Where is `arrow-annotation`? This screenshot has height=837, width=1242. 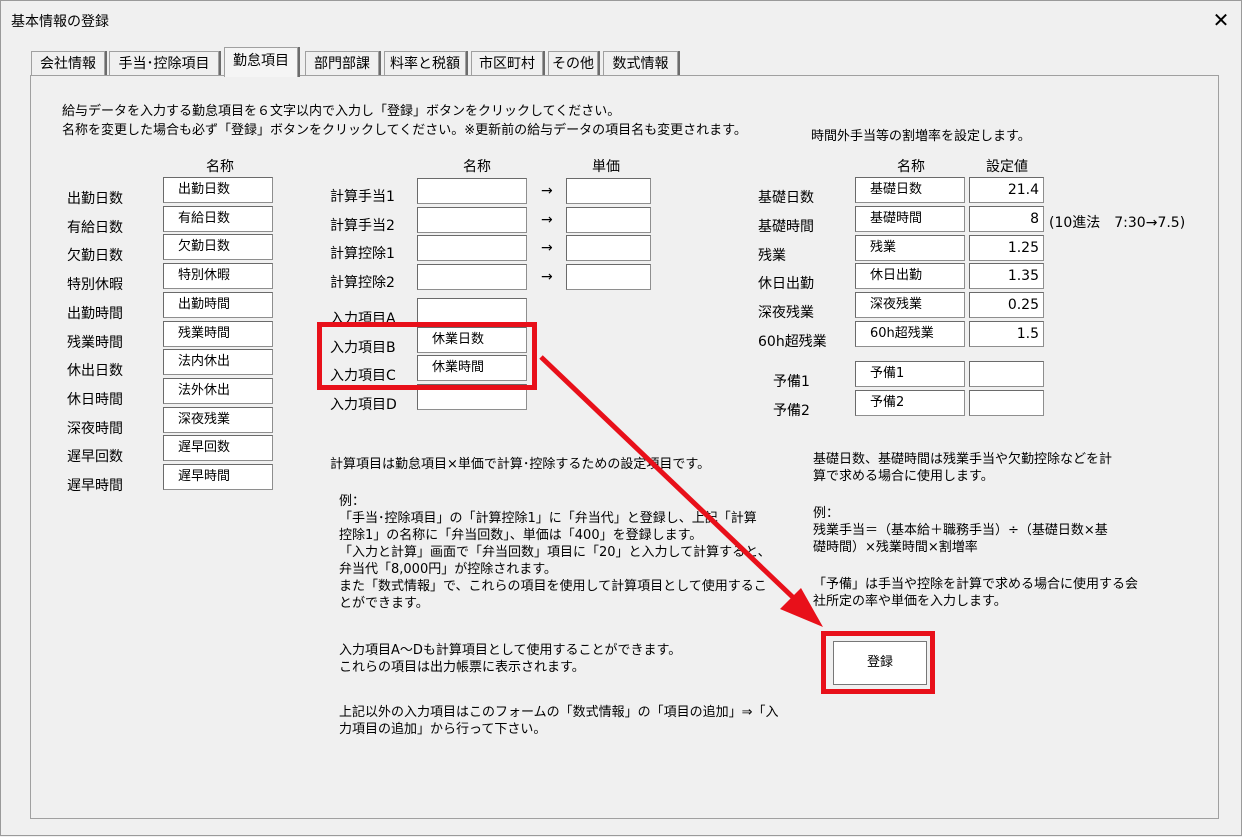 arrow-annotation is located at coordinates (681, 491).